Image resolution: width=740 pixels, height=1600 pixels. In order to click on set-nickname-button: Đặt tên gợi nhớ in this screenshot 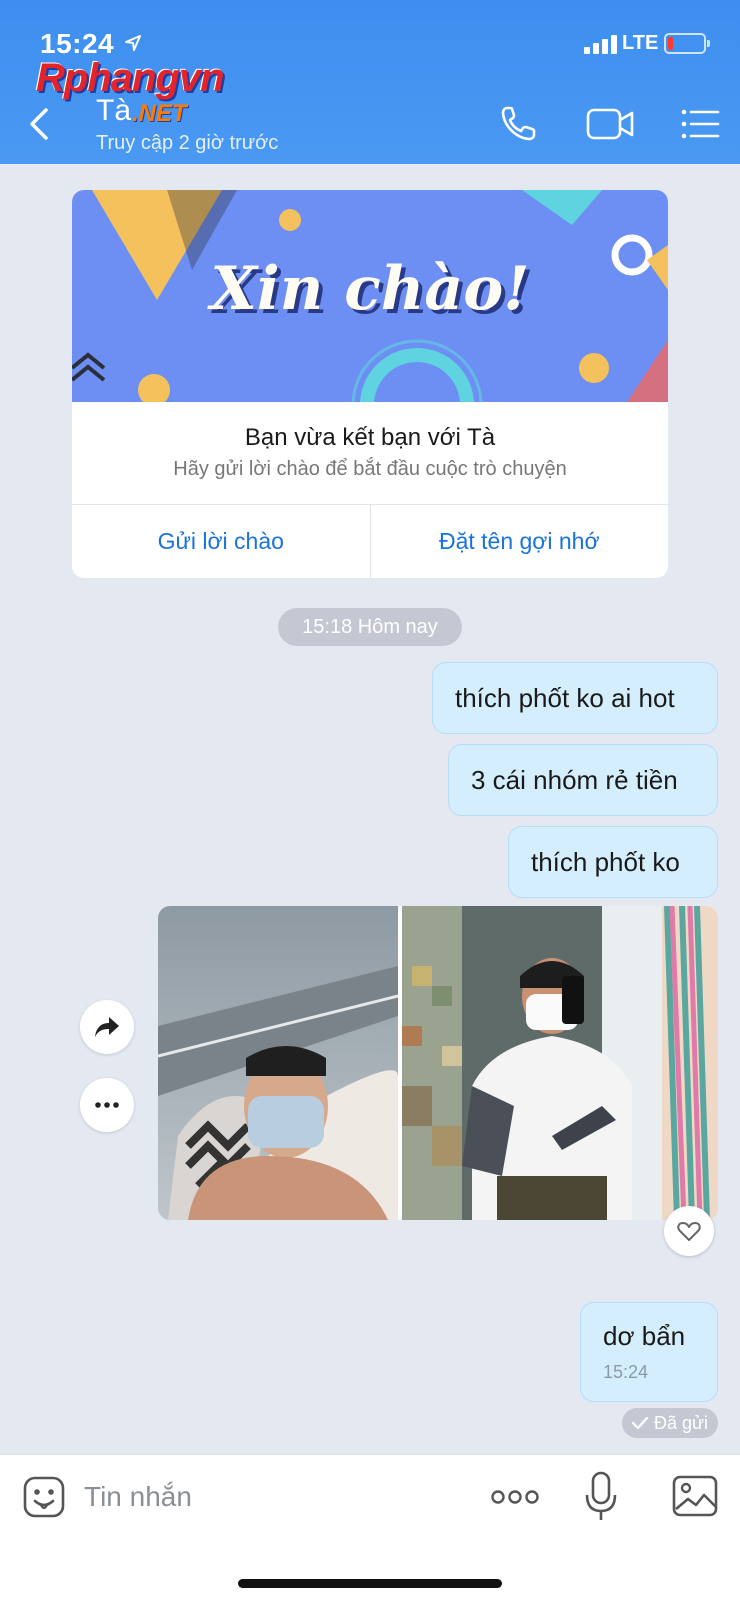, I will do `click(519, 541)`.